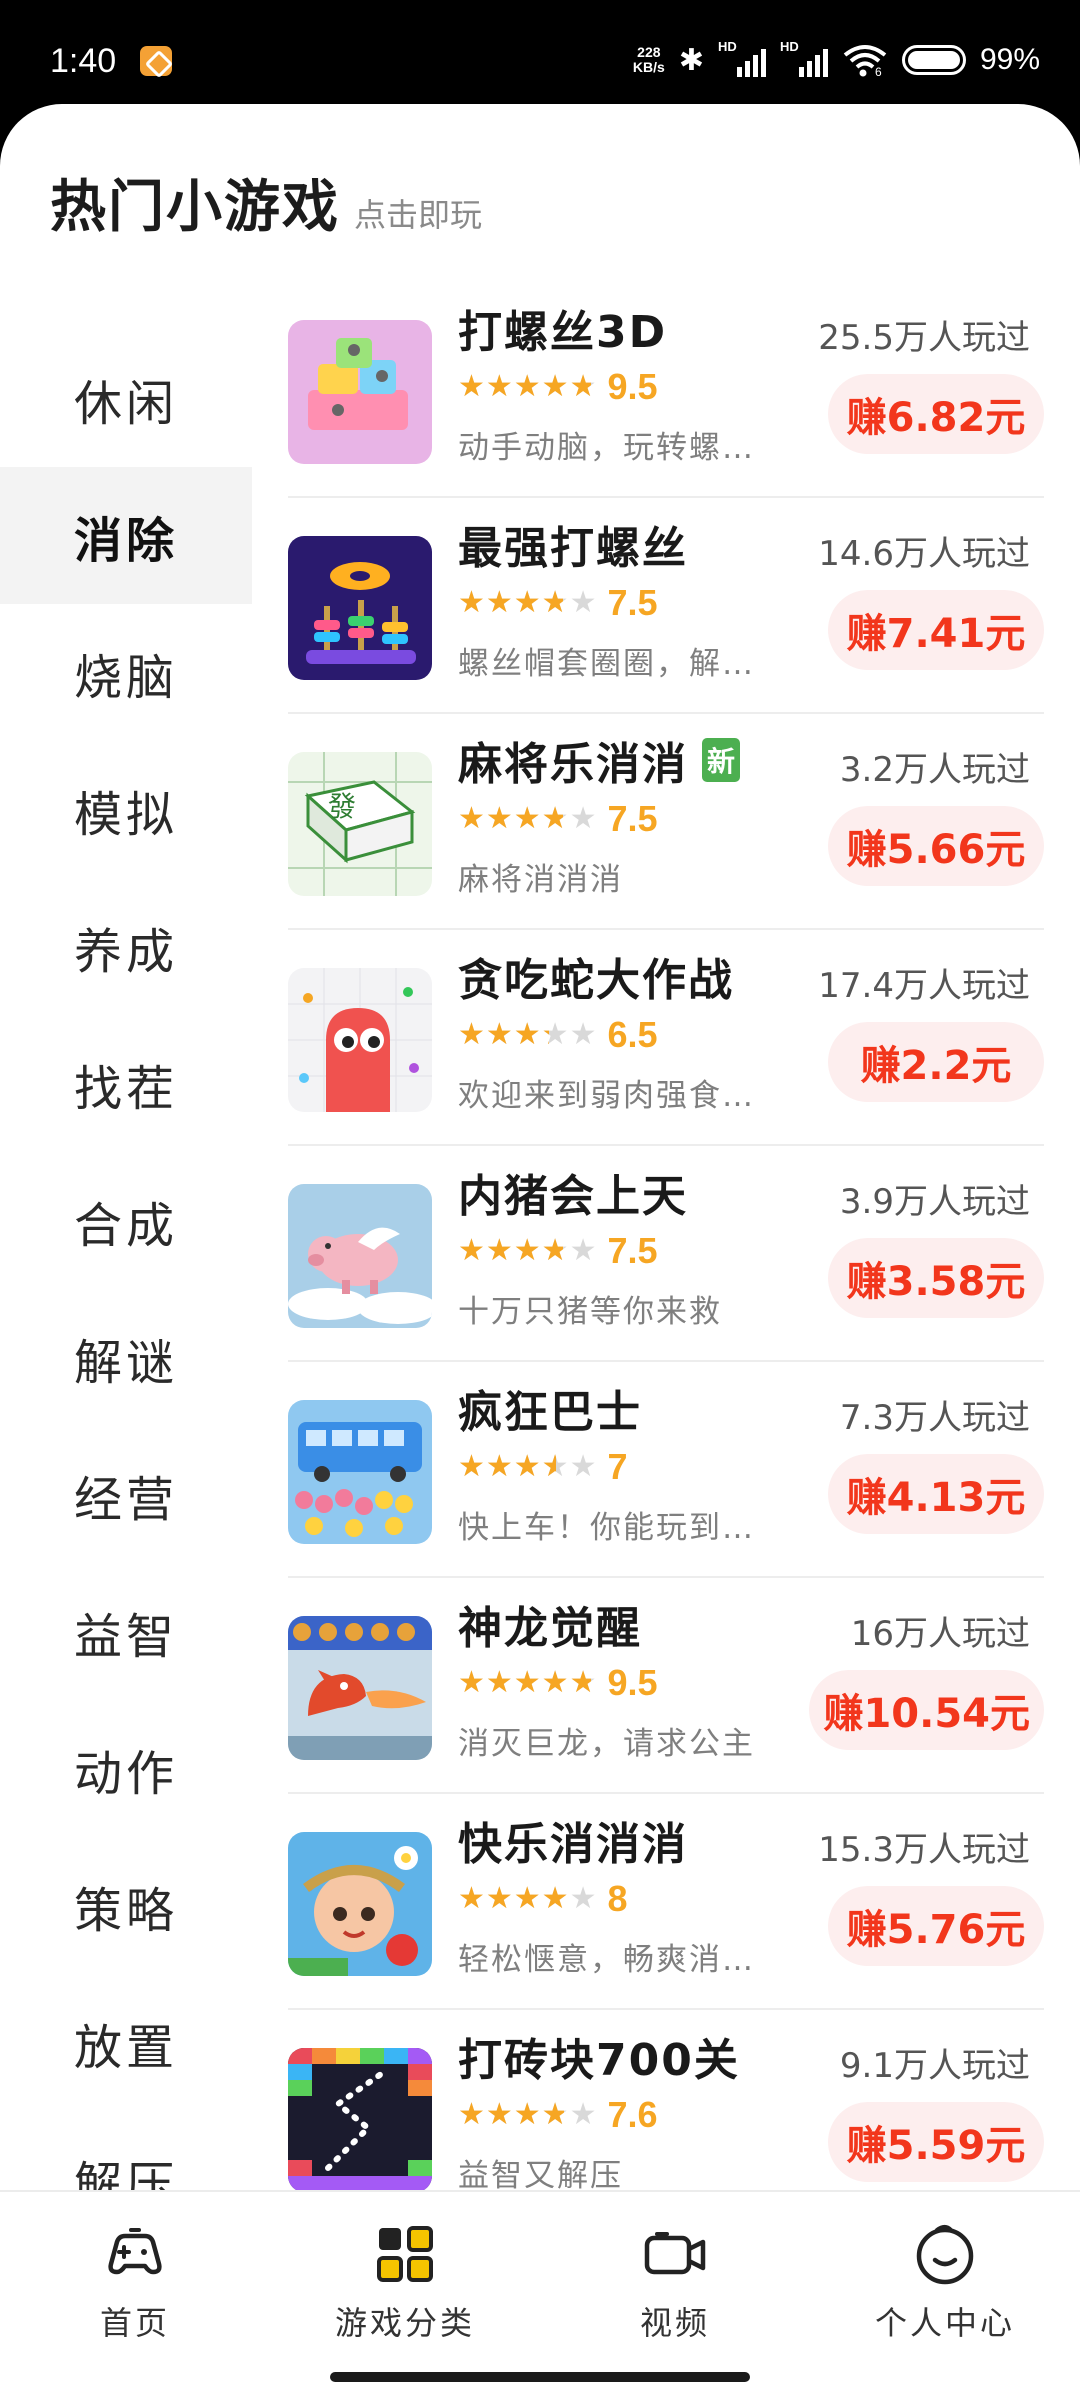  What do you see at coordinates (944, 2323) in the screenshot?
I see `tab-label: 个人中心` at bounding box center [944, 2323].